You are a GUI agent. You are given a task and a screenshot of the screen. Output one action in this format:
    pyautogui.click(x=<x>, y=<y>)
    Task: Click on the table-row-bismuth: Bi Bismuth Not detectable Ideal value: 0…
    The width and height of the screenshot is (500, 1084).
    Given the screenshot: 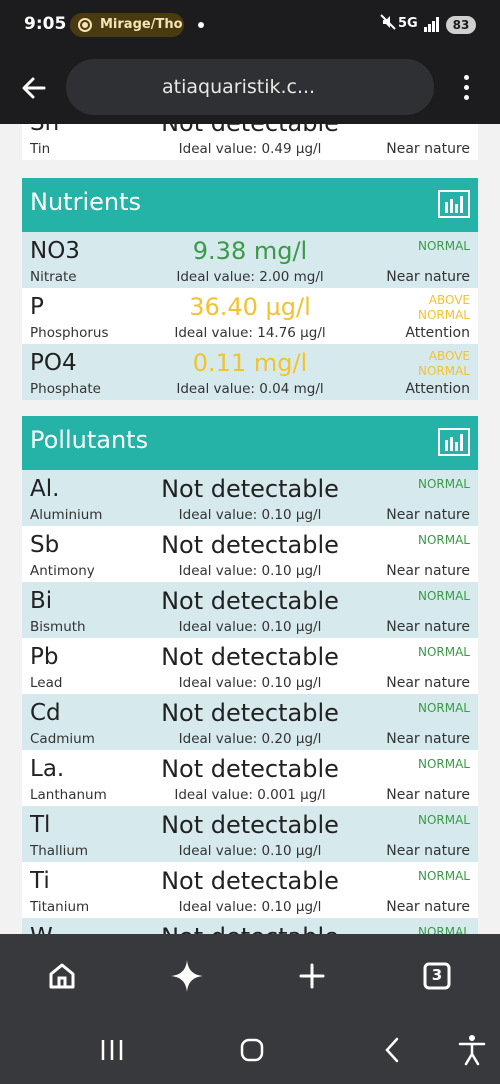 What is the action you would take?
    pyautogui.click(x=250, y=610)
    